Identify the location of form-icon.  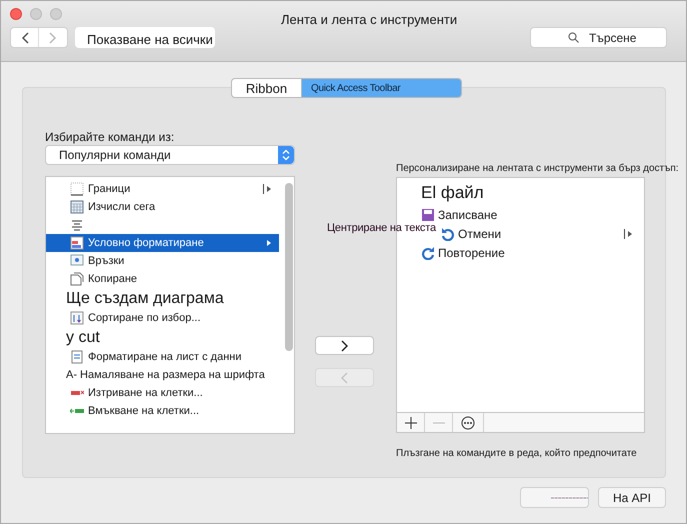
(77, 357).